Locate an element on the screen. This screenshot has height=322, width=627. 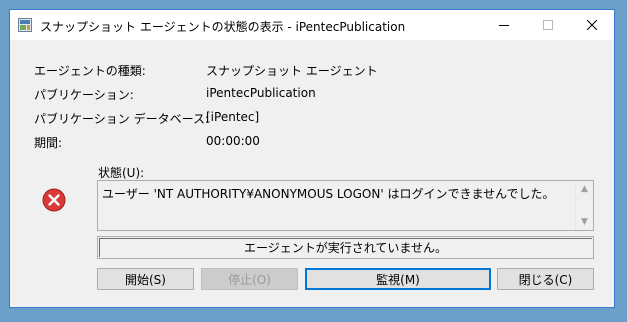
agent-status-bar: エージェントが実行されていません。 is located at coordinates (345, 247).